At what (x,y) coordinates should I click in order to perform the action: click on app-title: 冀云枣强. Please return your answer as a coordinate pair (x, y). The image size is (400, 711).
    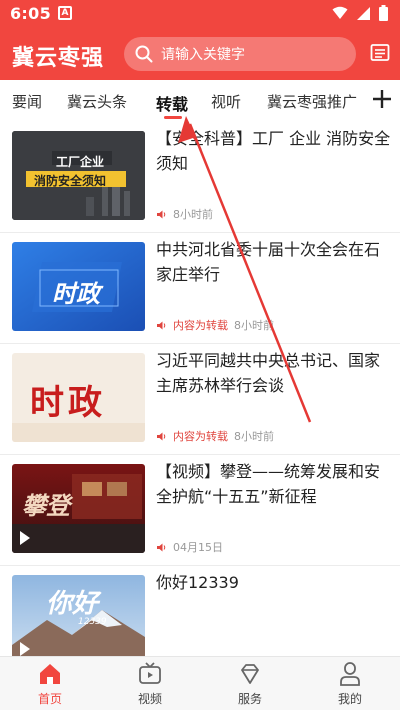
    Looking at the image, I should click on (58, 58).